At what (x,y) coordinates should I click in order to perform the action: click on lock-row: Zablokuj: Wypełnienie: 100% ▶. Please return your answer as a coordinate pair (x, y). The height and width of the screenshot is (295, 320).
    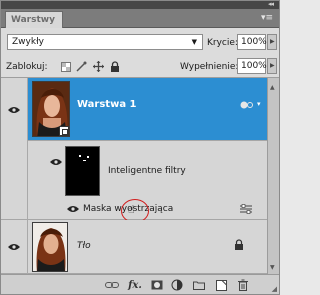
    Looking at the image, I should click on (140, 67).